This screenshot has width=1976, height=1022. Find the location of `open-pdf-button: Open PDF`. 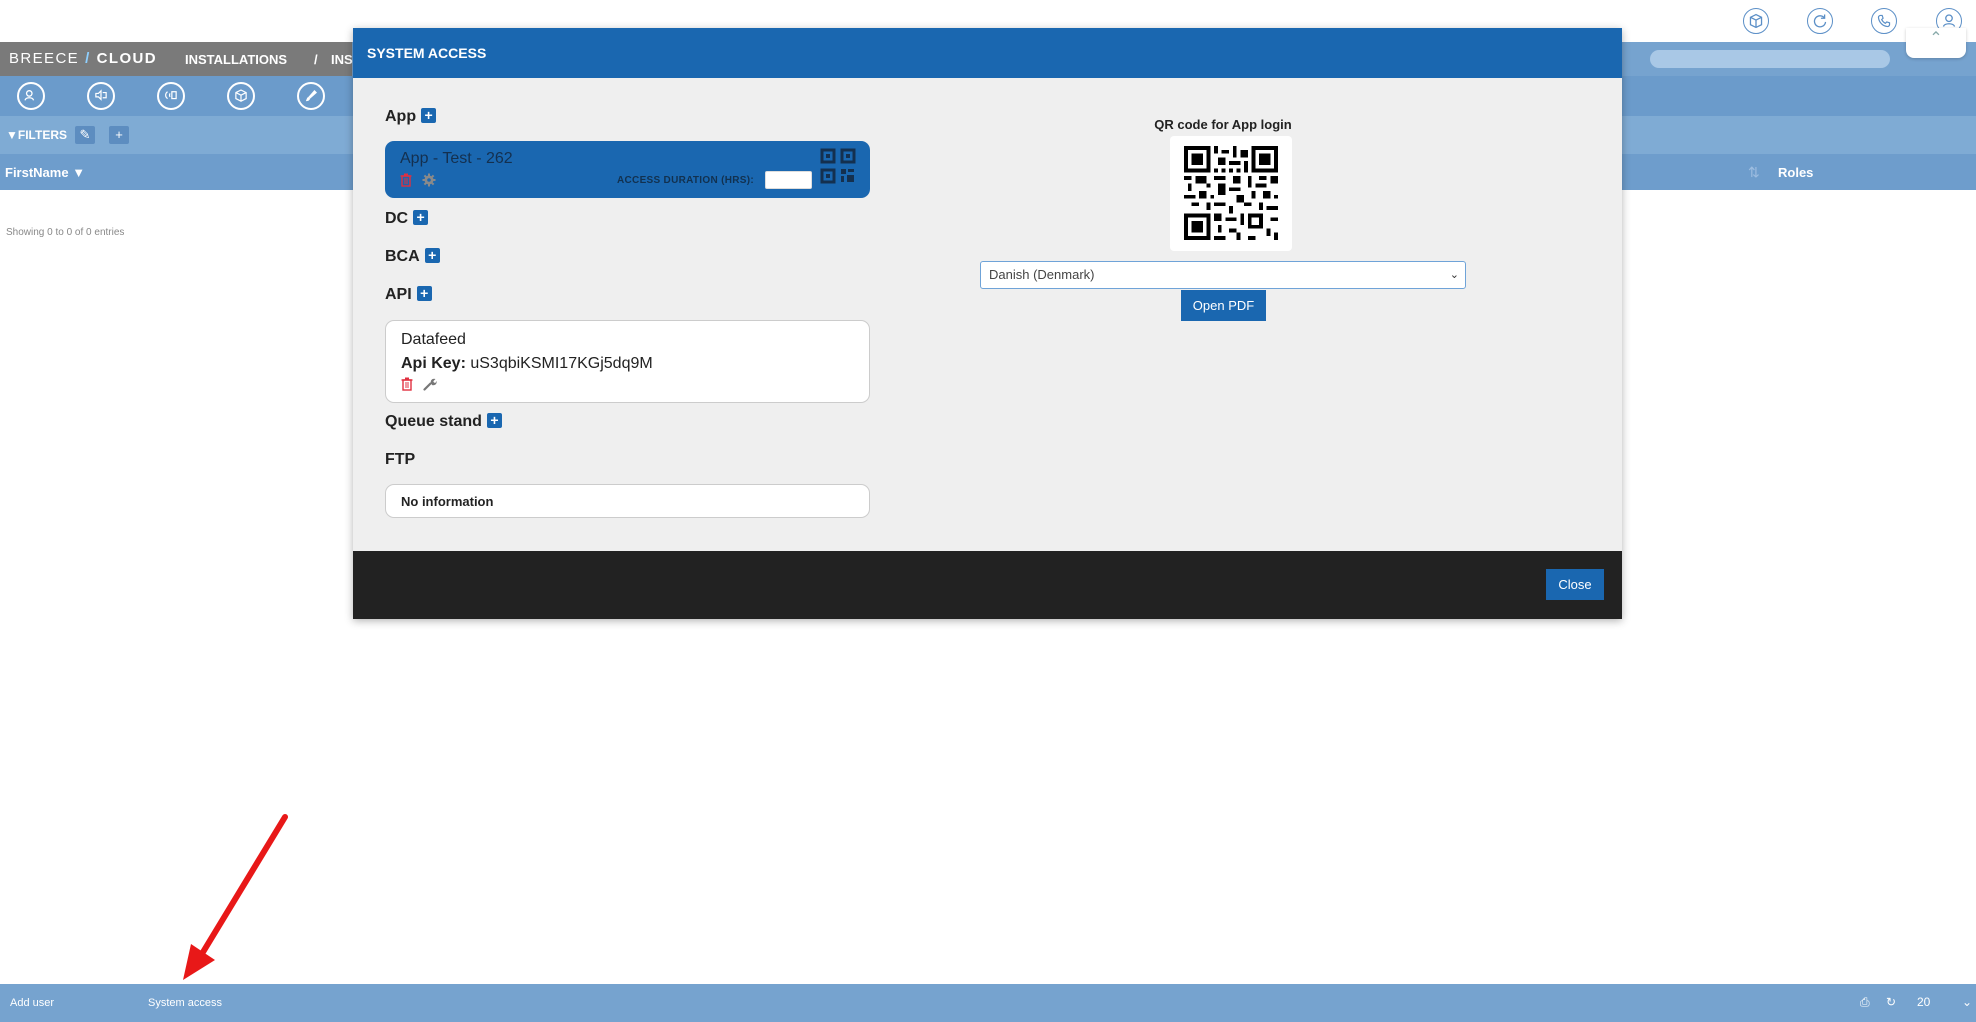

open-pdf-button: Open PDF is located at coordinates (1223, 305).